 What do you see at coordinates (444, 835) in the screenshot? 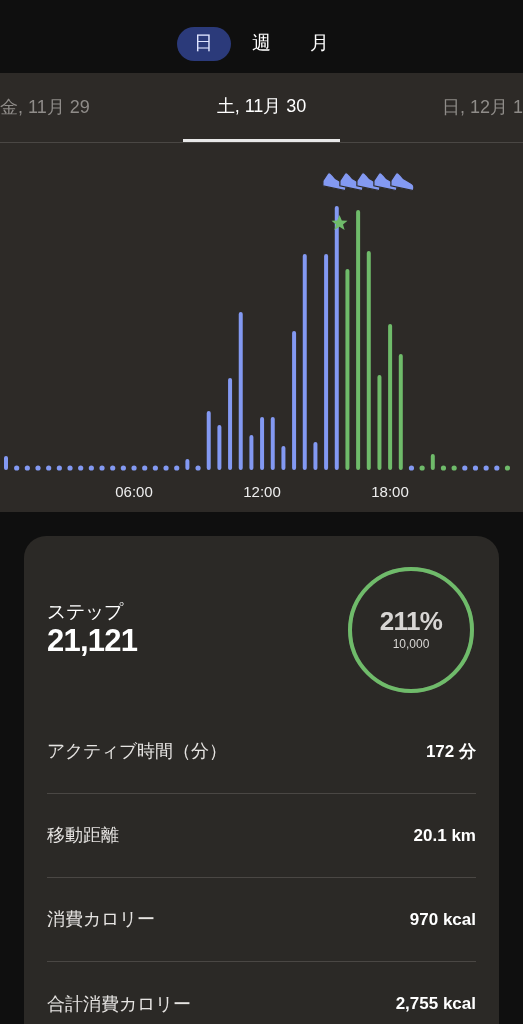
I see `stat-value: 20.1 km` at bounding box center [444, 835].